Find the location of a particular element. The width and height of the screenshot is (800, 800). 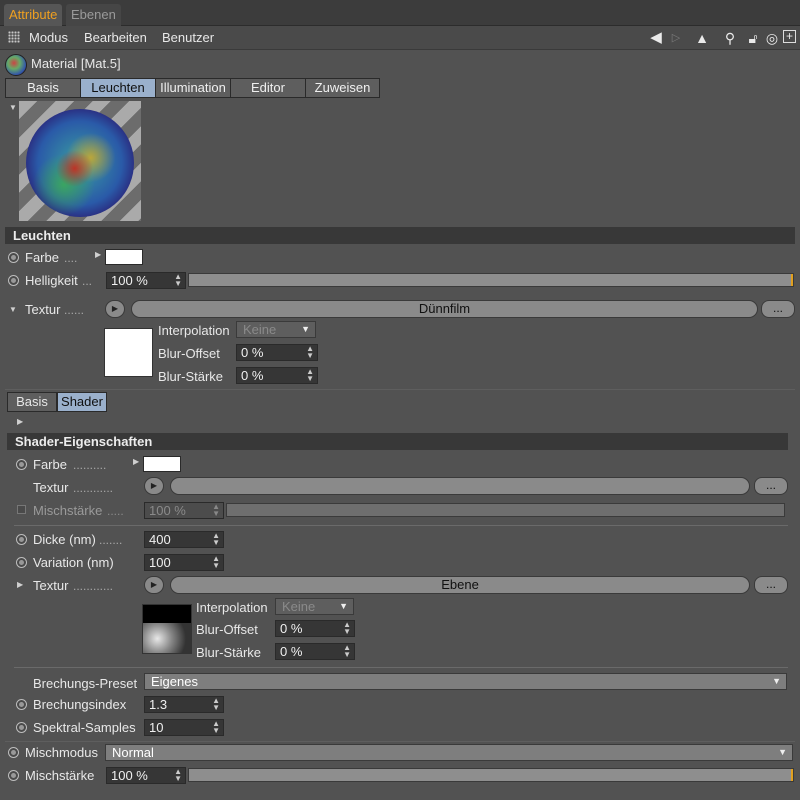

textur-collapse-icon: ▼ is located at coordinates (13, 309).